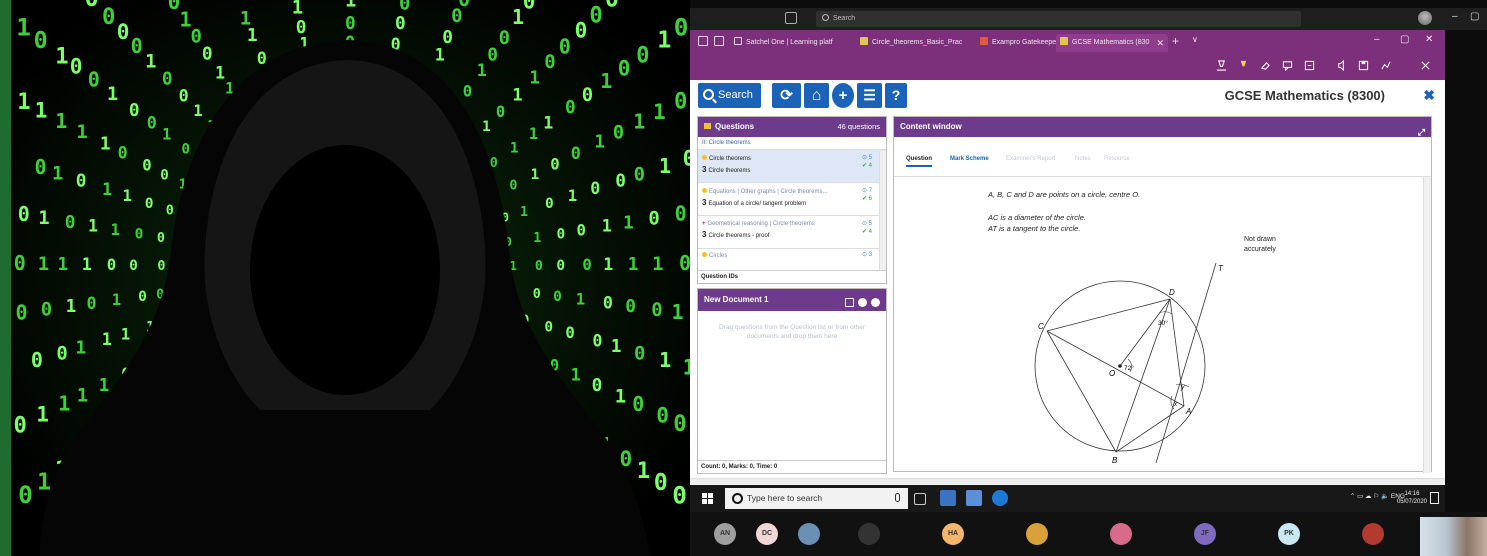 Image resolution: width=1487 pixels, height=556 pixels. I want to click on save-icon, so click(1363, 65).